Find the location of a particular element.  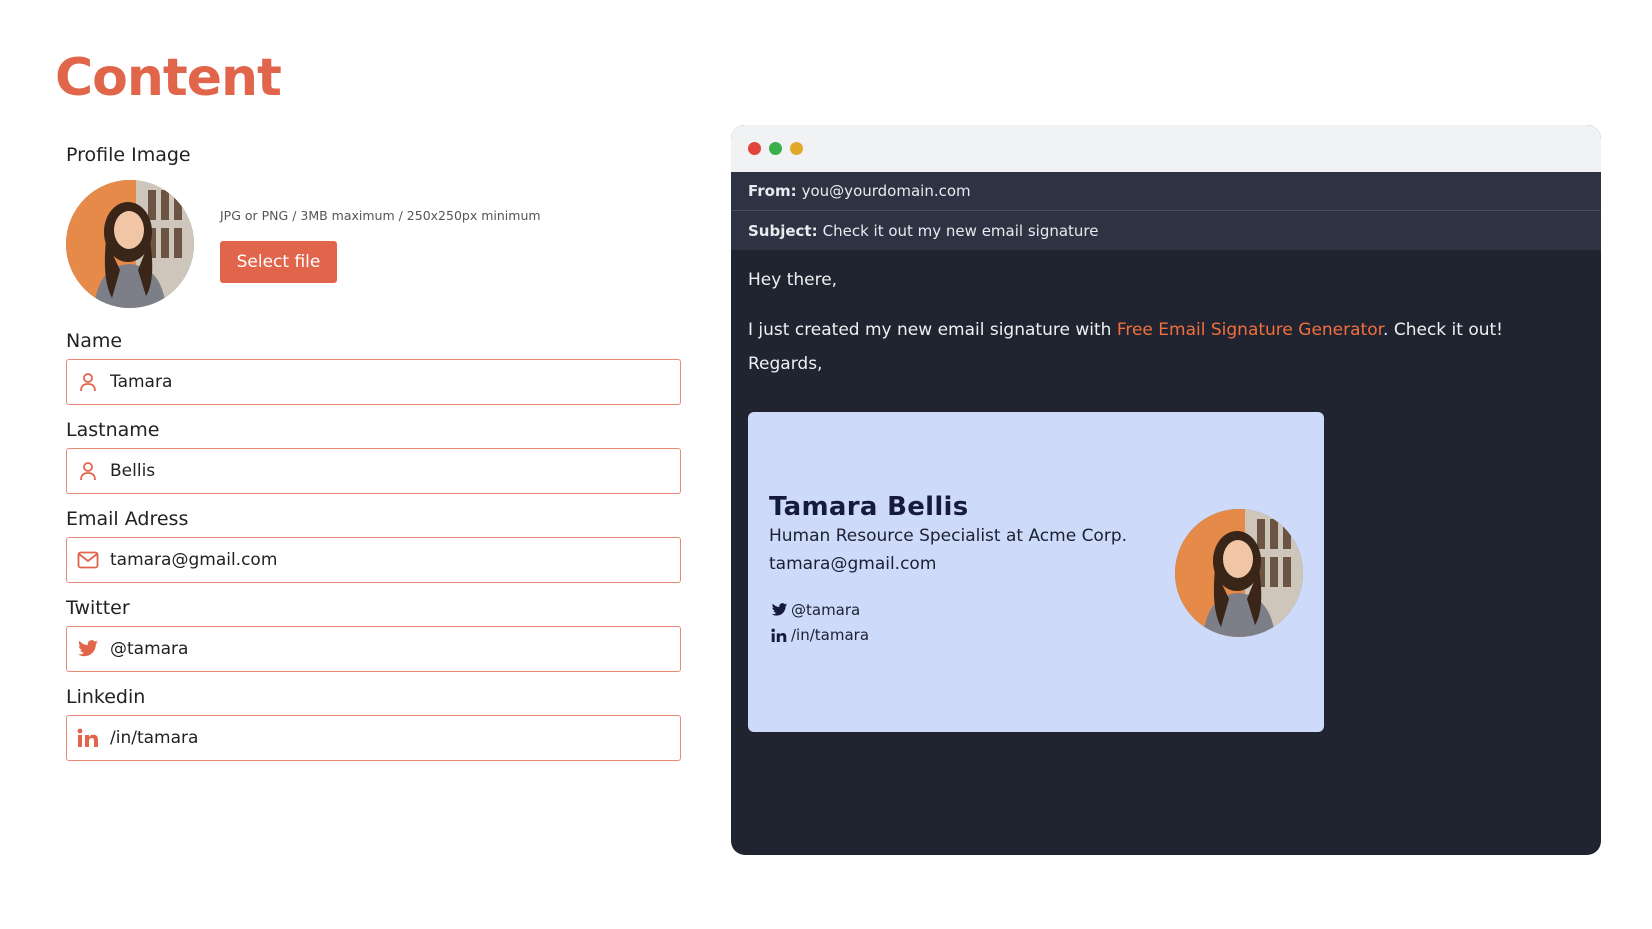

profile-image-label: Profile Image is located at coordinates (128, 155).